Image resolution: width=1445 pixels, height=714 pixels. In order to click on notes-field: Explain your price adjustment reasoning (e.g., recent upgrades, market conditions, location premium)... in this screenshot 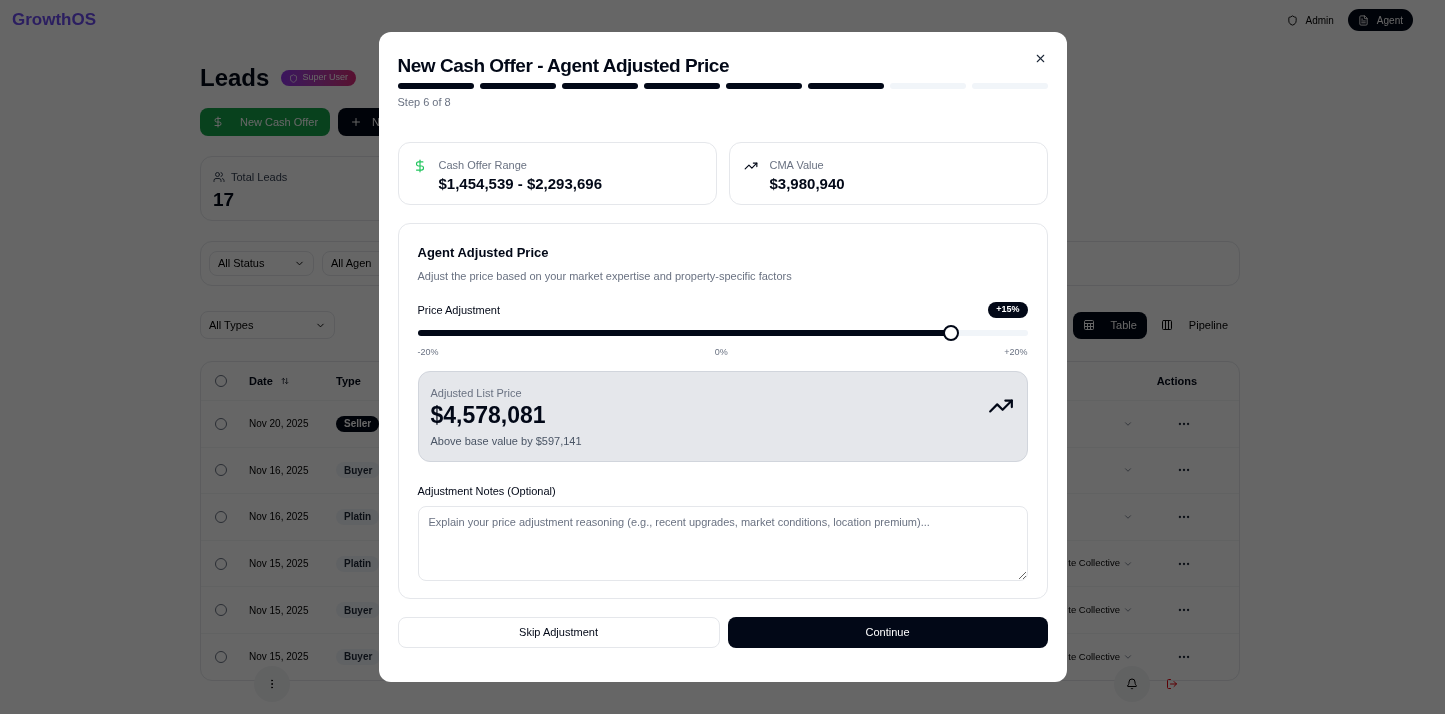, I will do `click(722, 543)`.